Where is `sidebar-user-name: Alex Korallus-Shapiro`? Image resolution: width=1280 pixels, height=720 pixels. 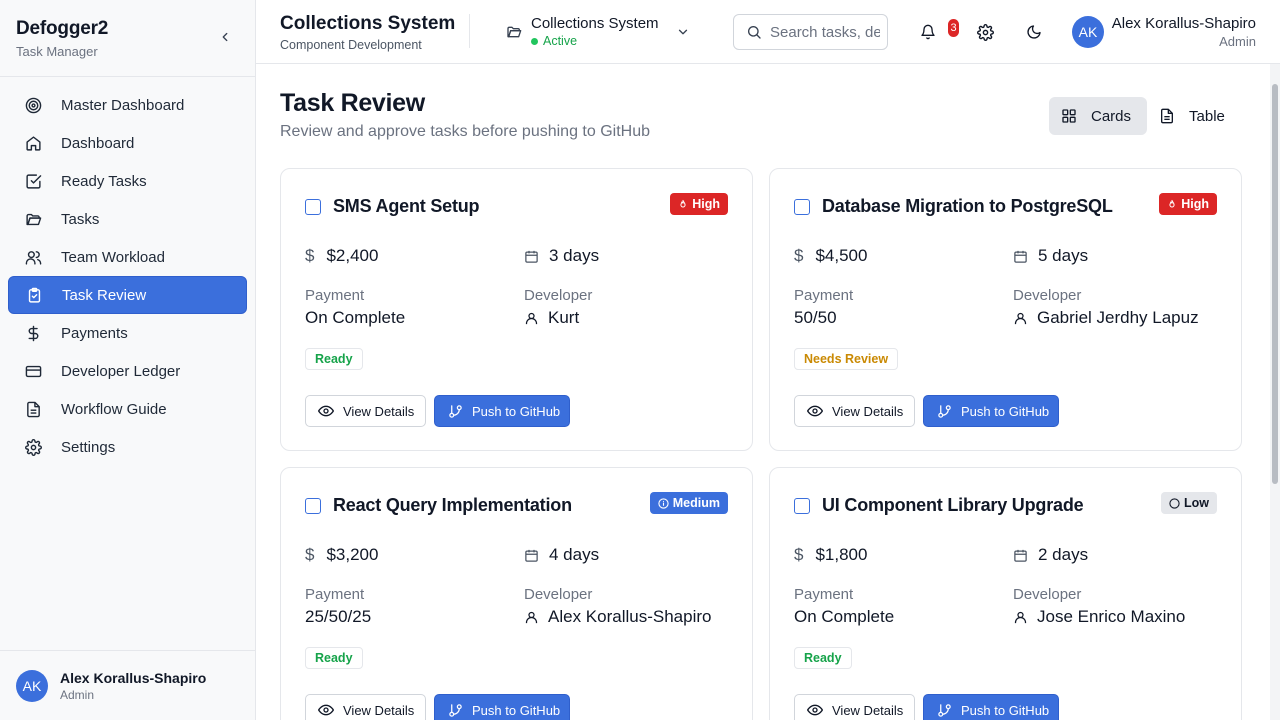
sidebar-user-name: Alex Korallus-Shapiro is located at coordinates (133, 677).